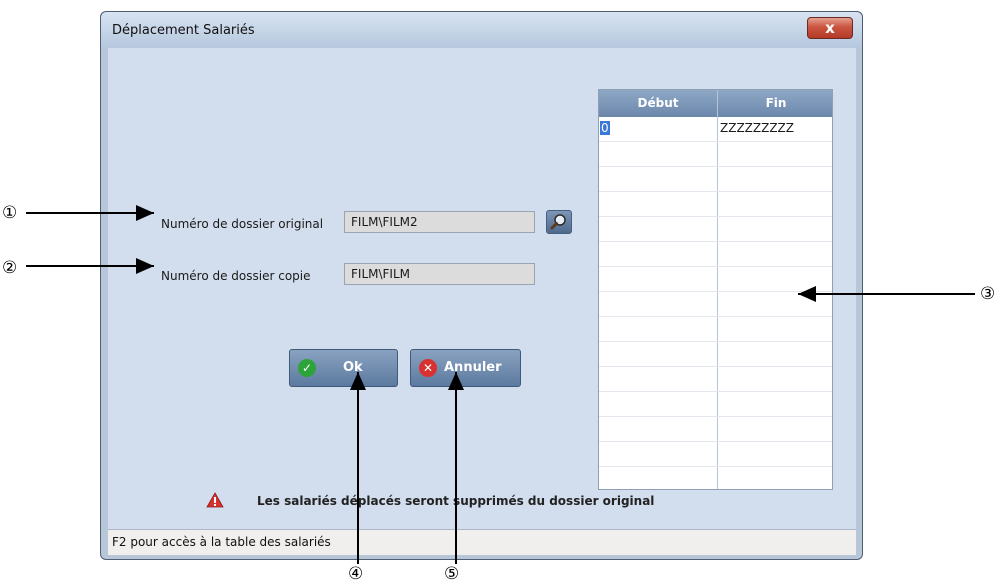  Describe the element at coordinates (439, 222) in the screenshot. I see `original-folder-input: FILM\FILM2` at that location.